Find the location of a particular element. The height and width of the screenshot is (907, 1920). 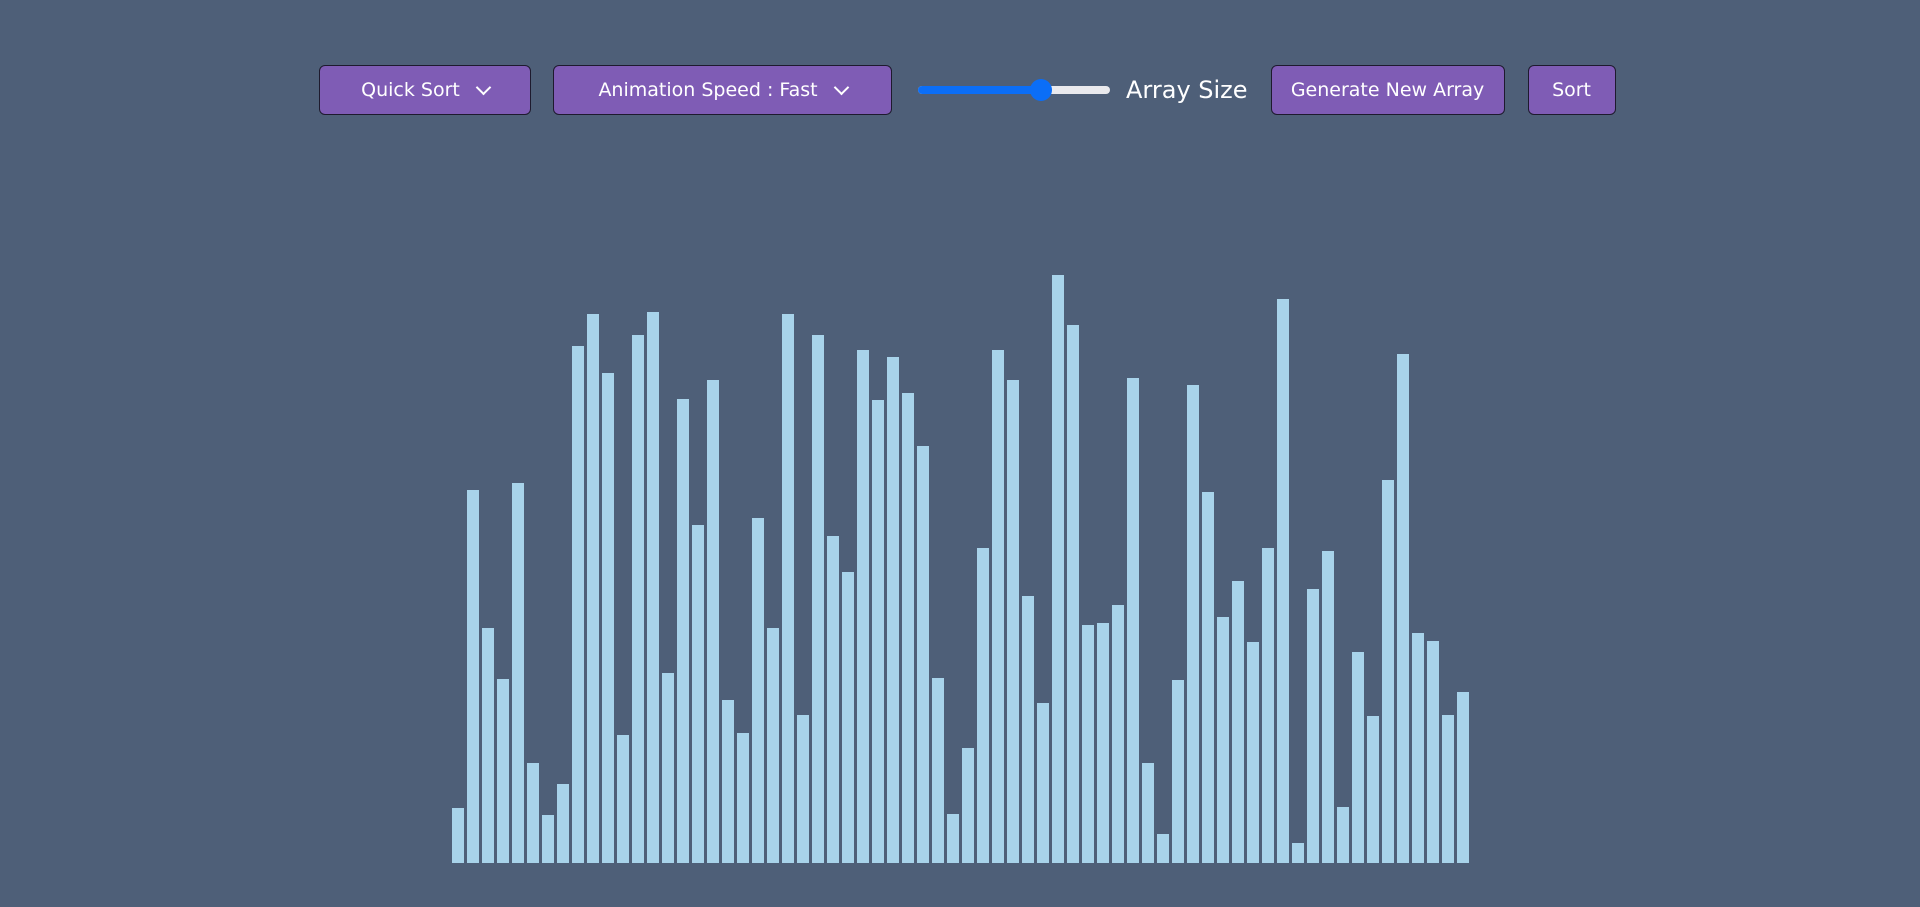

algorithm-dropdown: Quick Sort is located at coordinates (425, 90).